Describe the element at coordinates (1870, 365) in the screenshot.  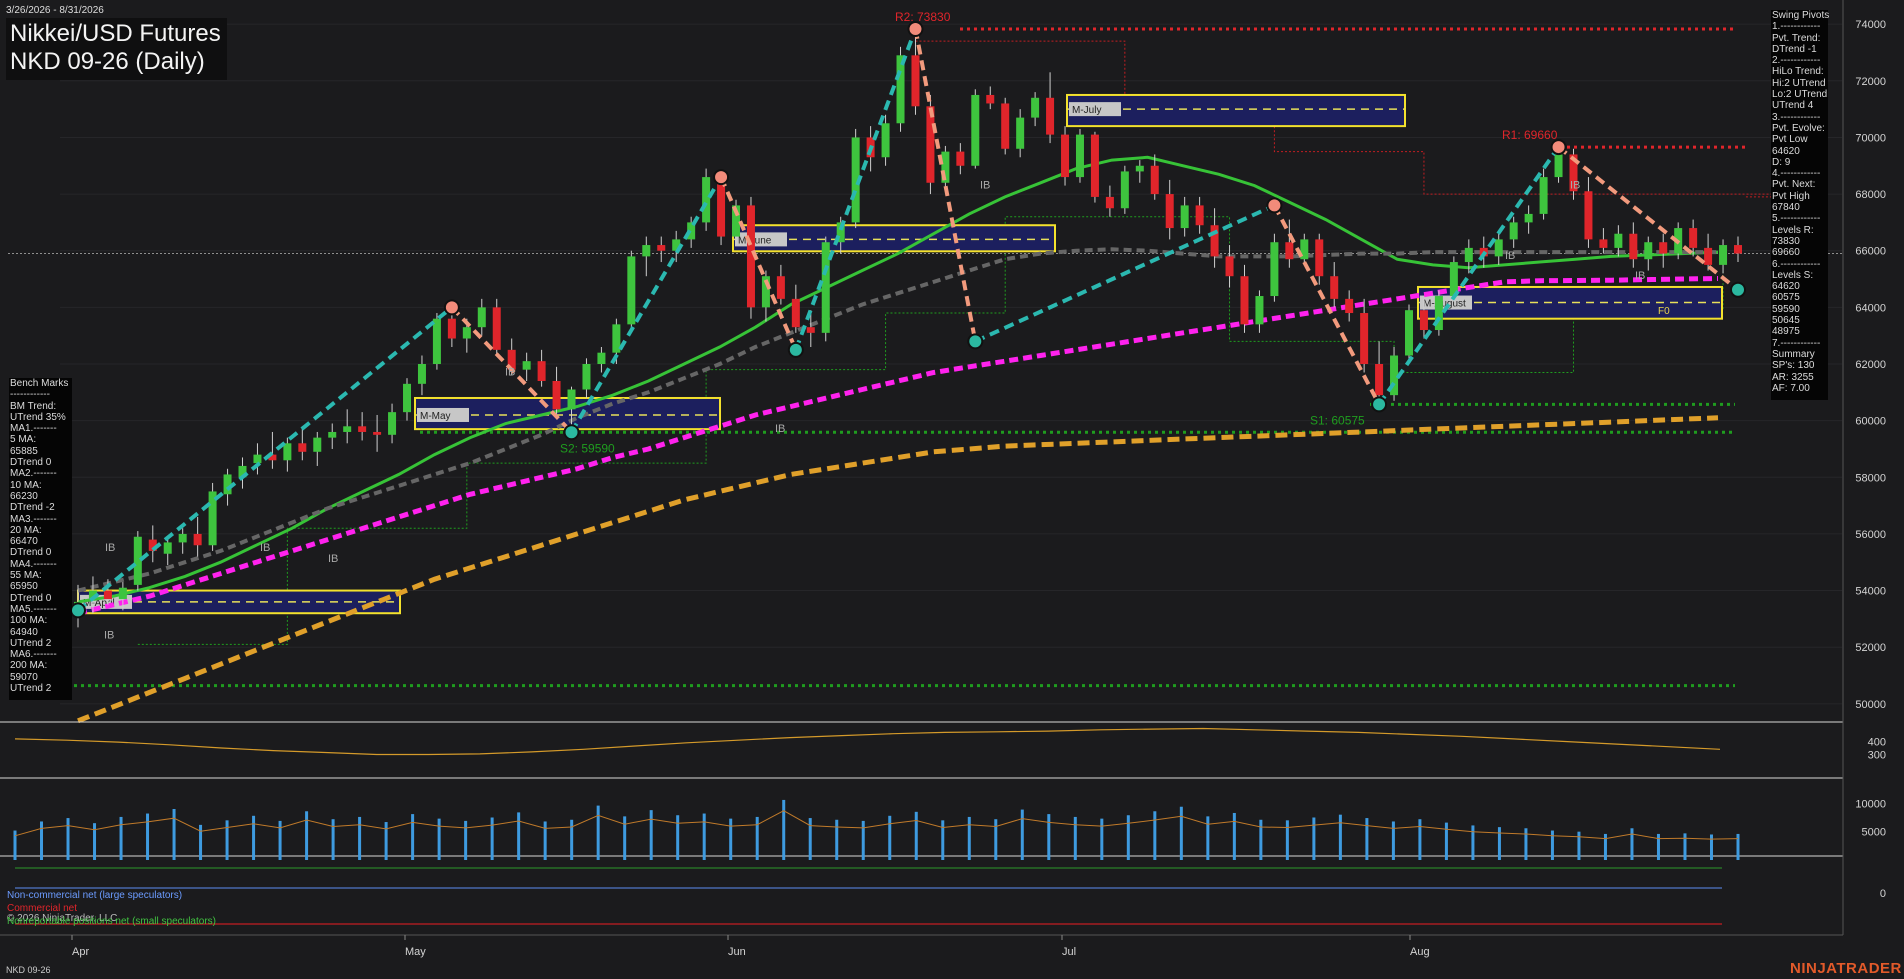
I see `price-tick-label: 62000` at that location.